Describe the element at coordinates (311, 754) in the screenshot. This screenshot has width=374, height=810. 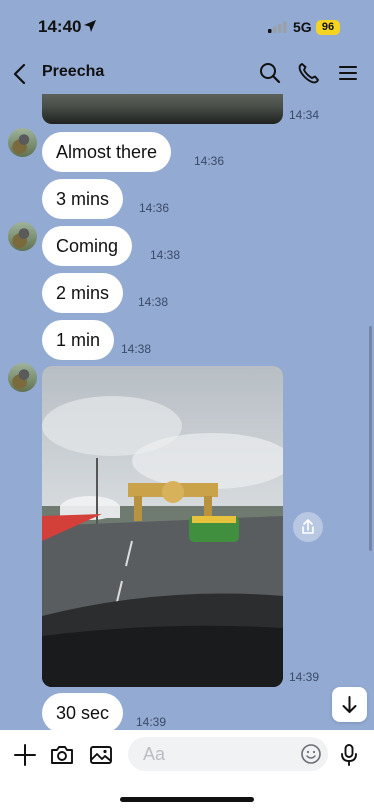
I see `emoji-icon` at that location.